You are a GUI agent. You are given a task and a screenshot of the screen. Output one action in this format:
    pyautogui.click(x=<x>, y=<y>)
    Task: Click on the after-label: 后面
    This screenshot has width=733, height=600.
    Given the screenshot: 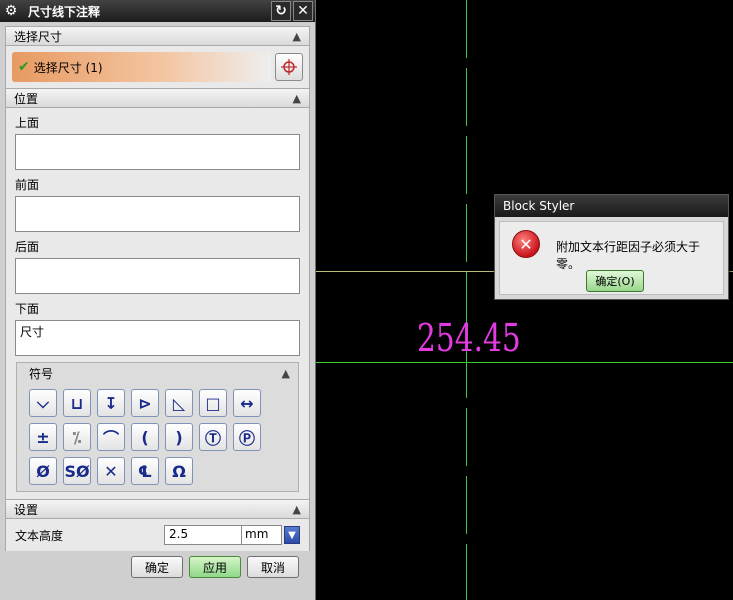 What is the action you would take?
    pyautogui.click(x=27, y=247)
    